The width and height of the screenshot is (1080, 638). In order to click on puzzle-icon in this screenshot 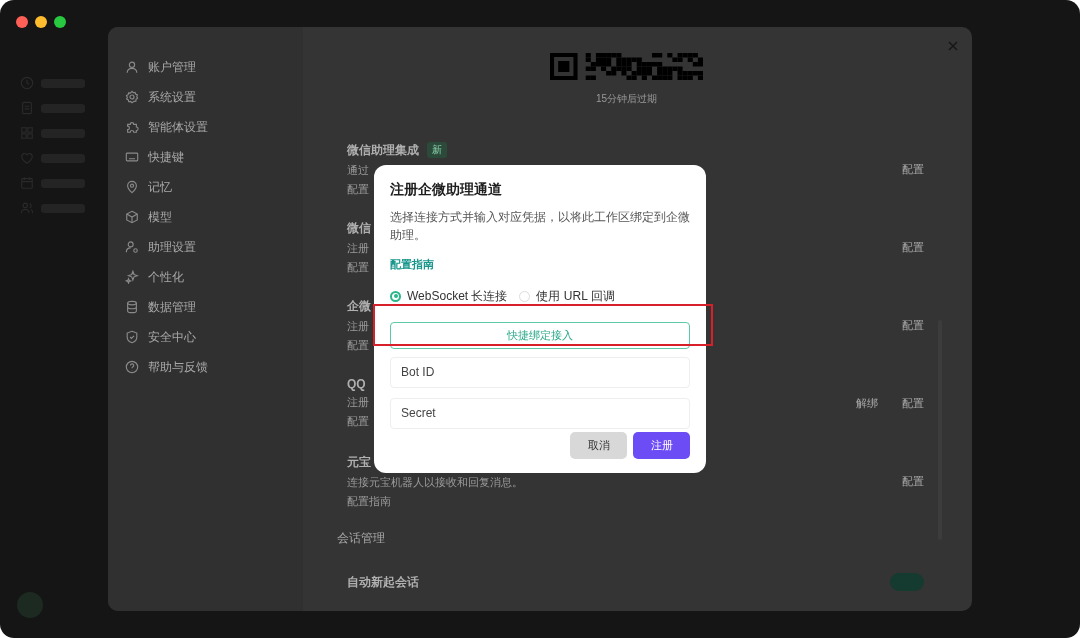, I will do `click(132, 127)`.